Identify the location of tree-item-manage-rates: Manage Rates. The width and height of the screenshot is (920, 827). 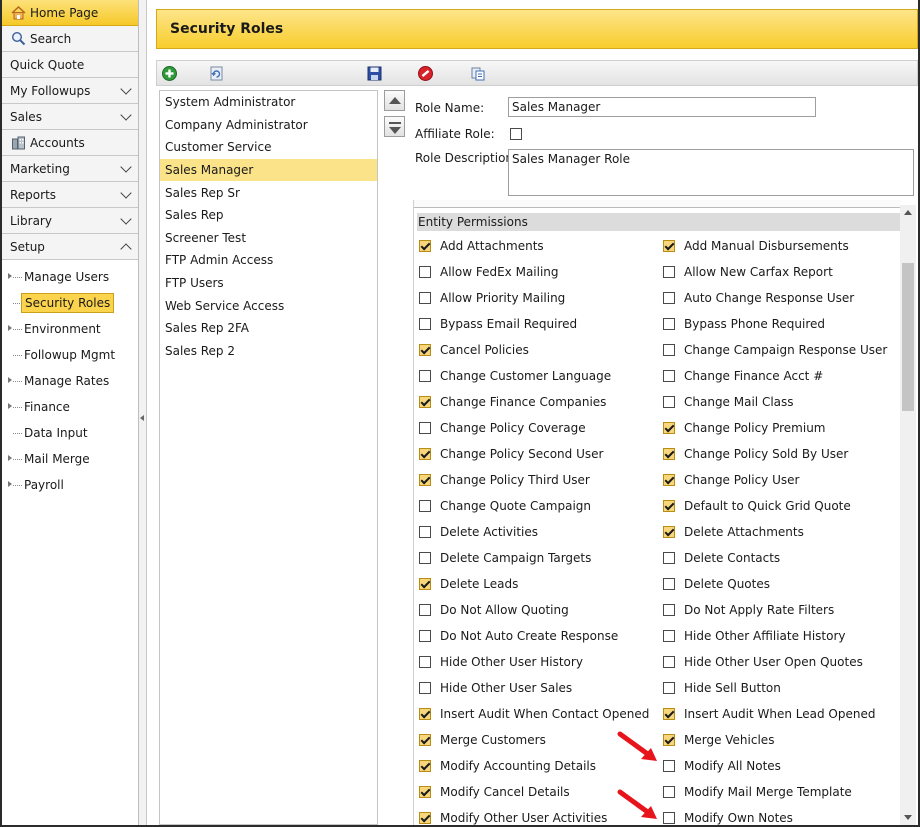
(70, 381).